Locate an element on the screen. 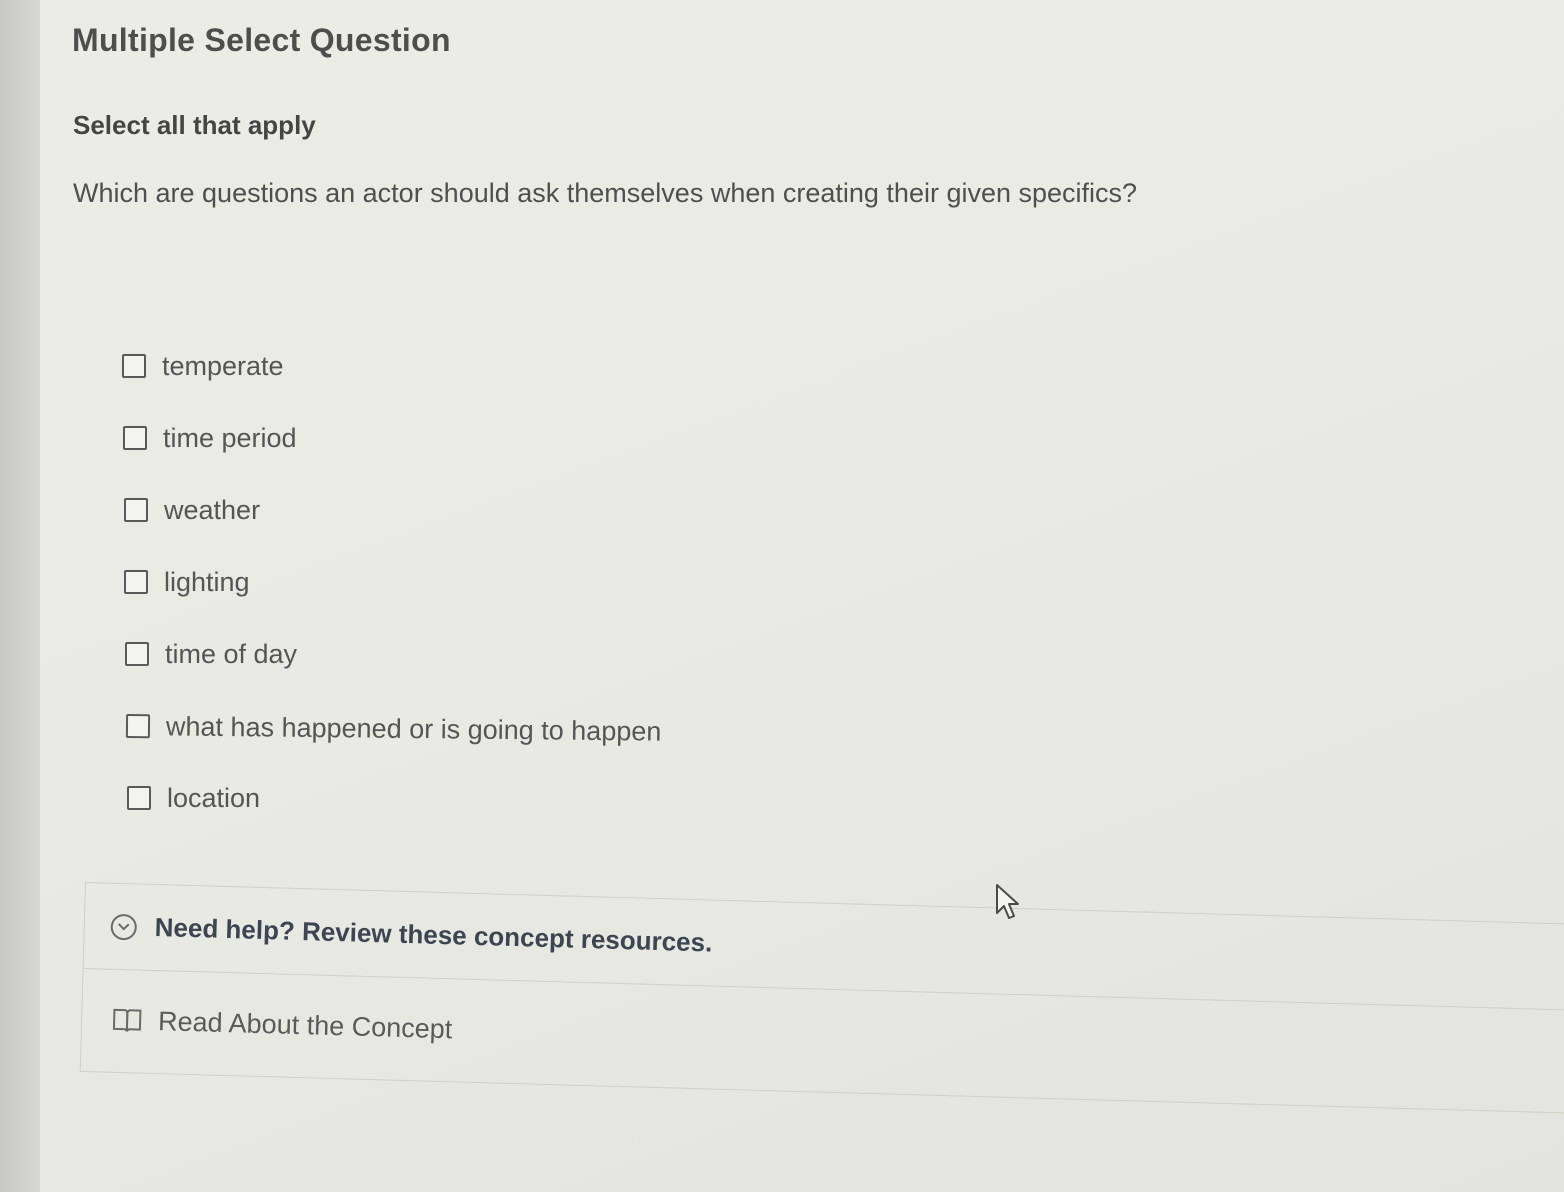 This screenshot has width=1564, height=1192. answer-option: lighting is located at coordinates (391, 582).